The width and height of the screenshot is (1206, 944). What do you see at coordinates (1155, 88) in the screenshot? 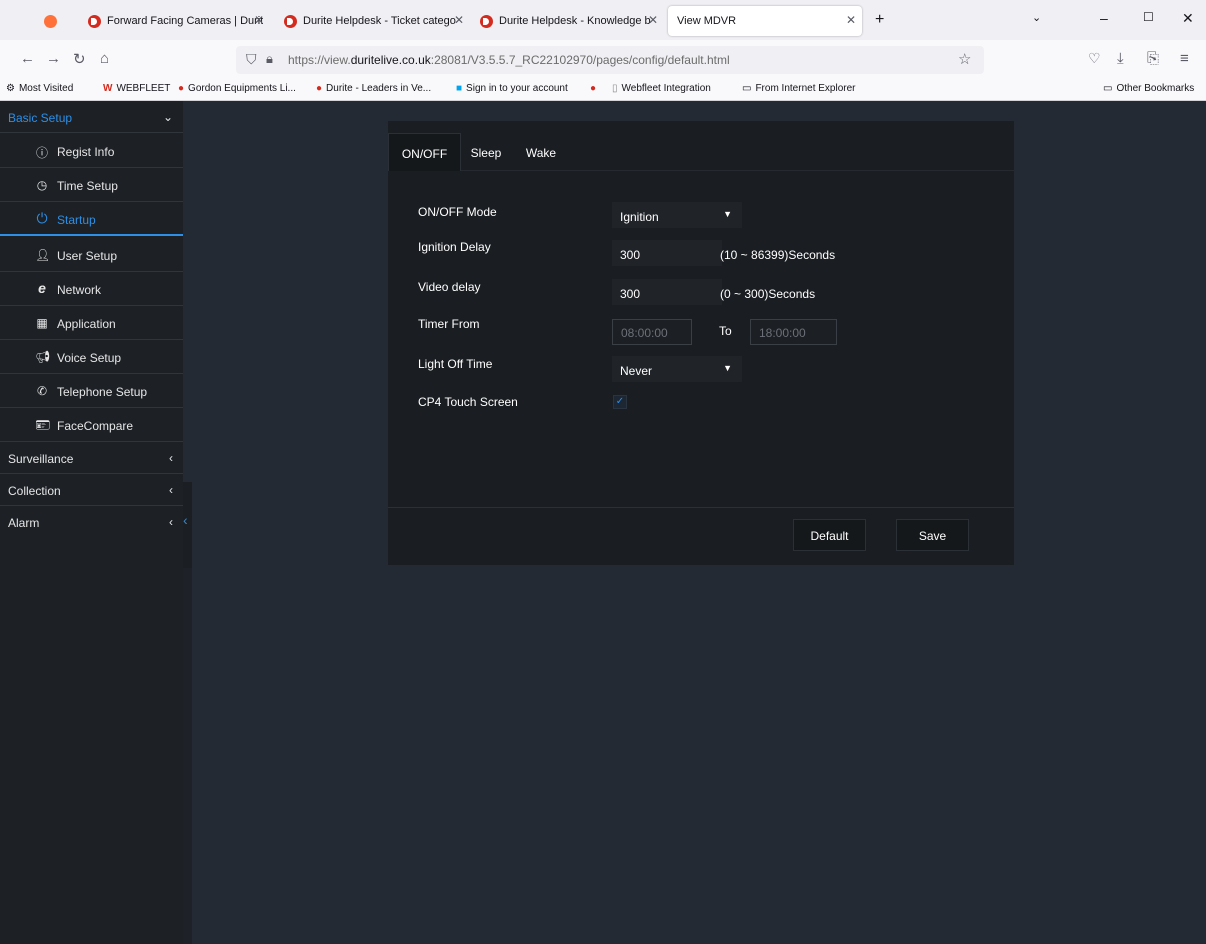
I see `bookmark-label: Other Bookmarks` at bounding box center [1155, 88].